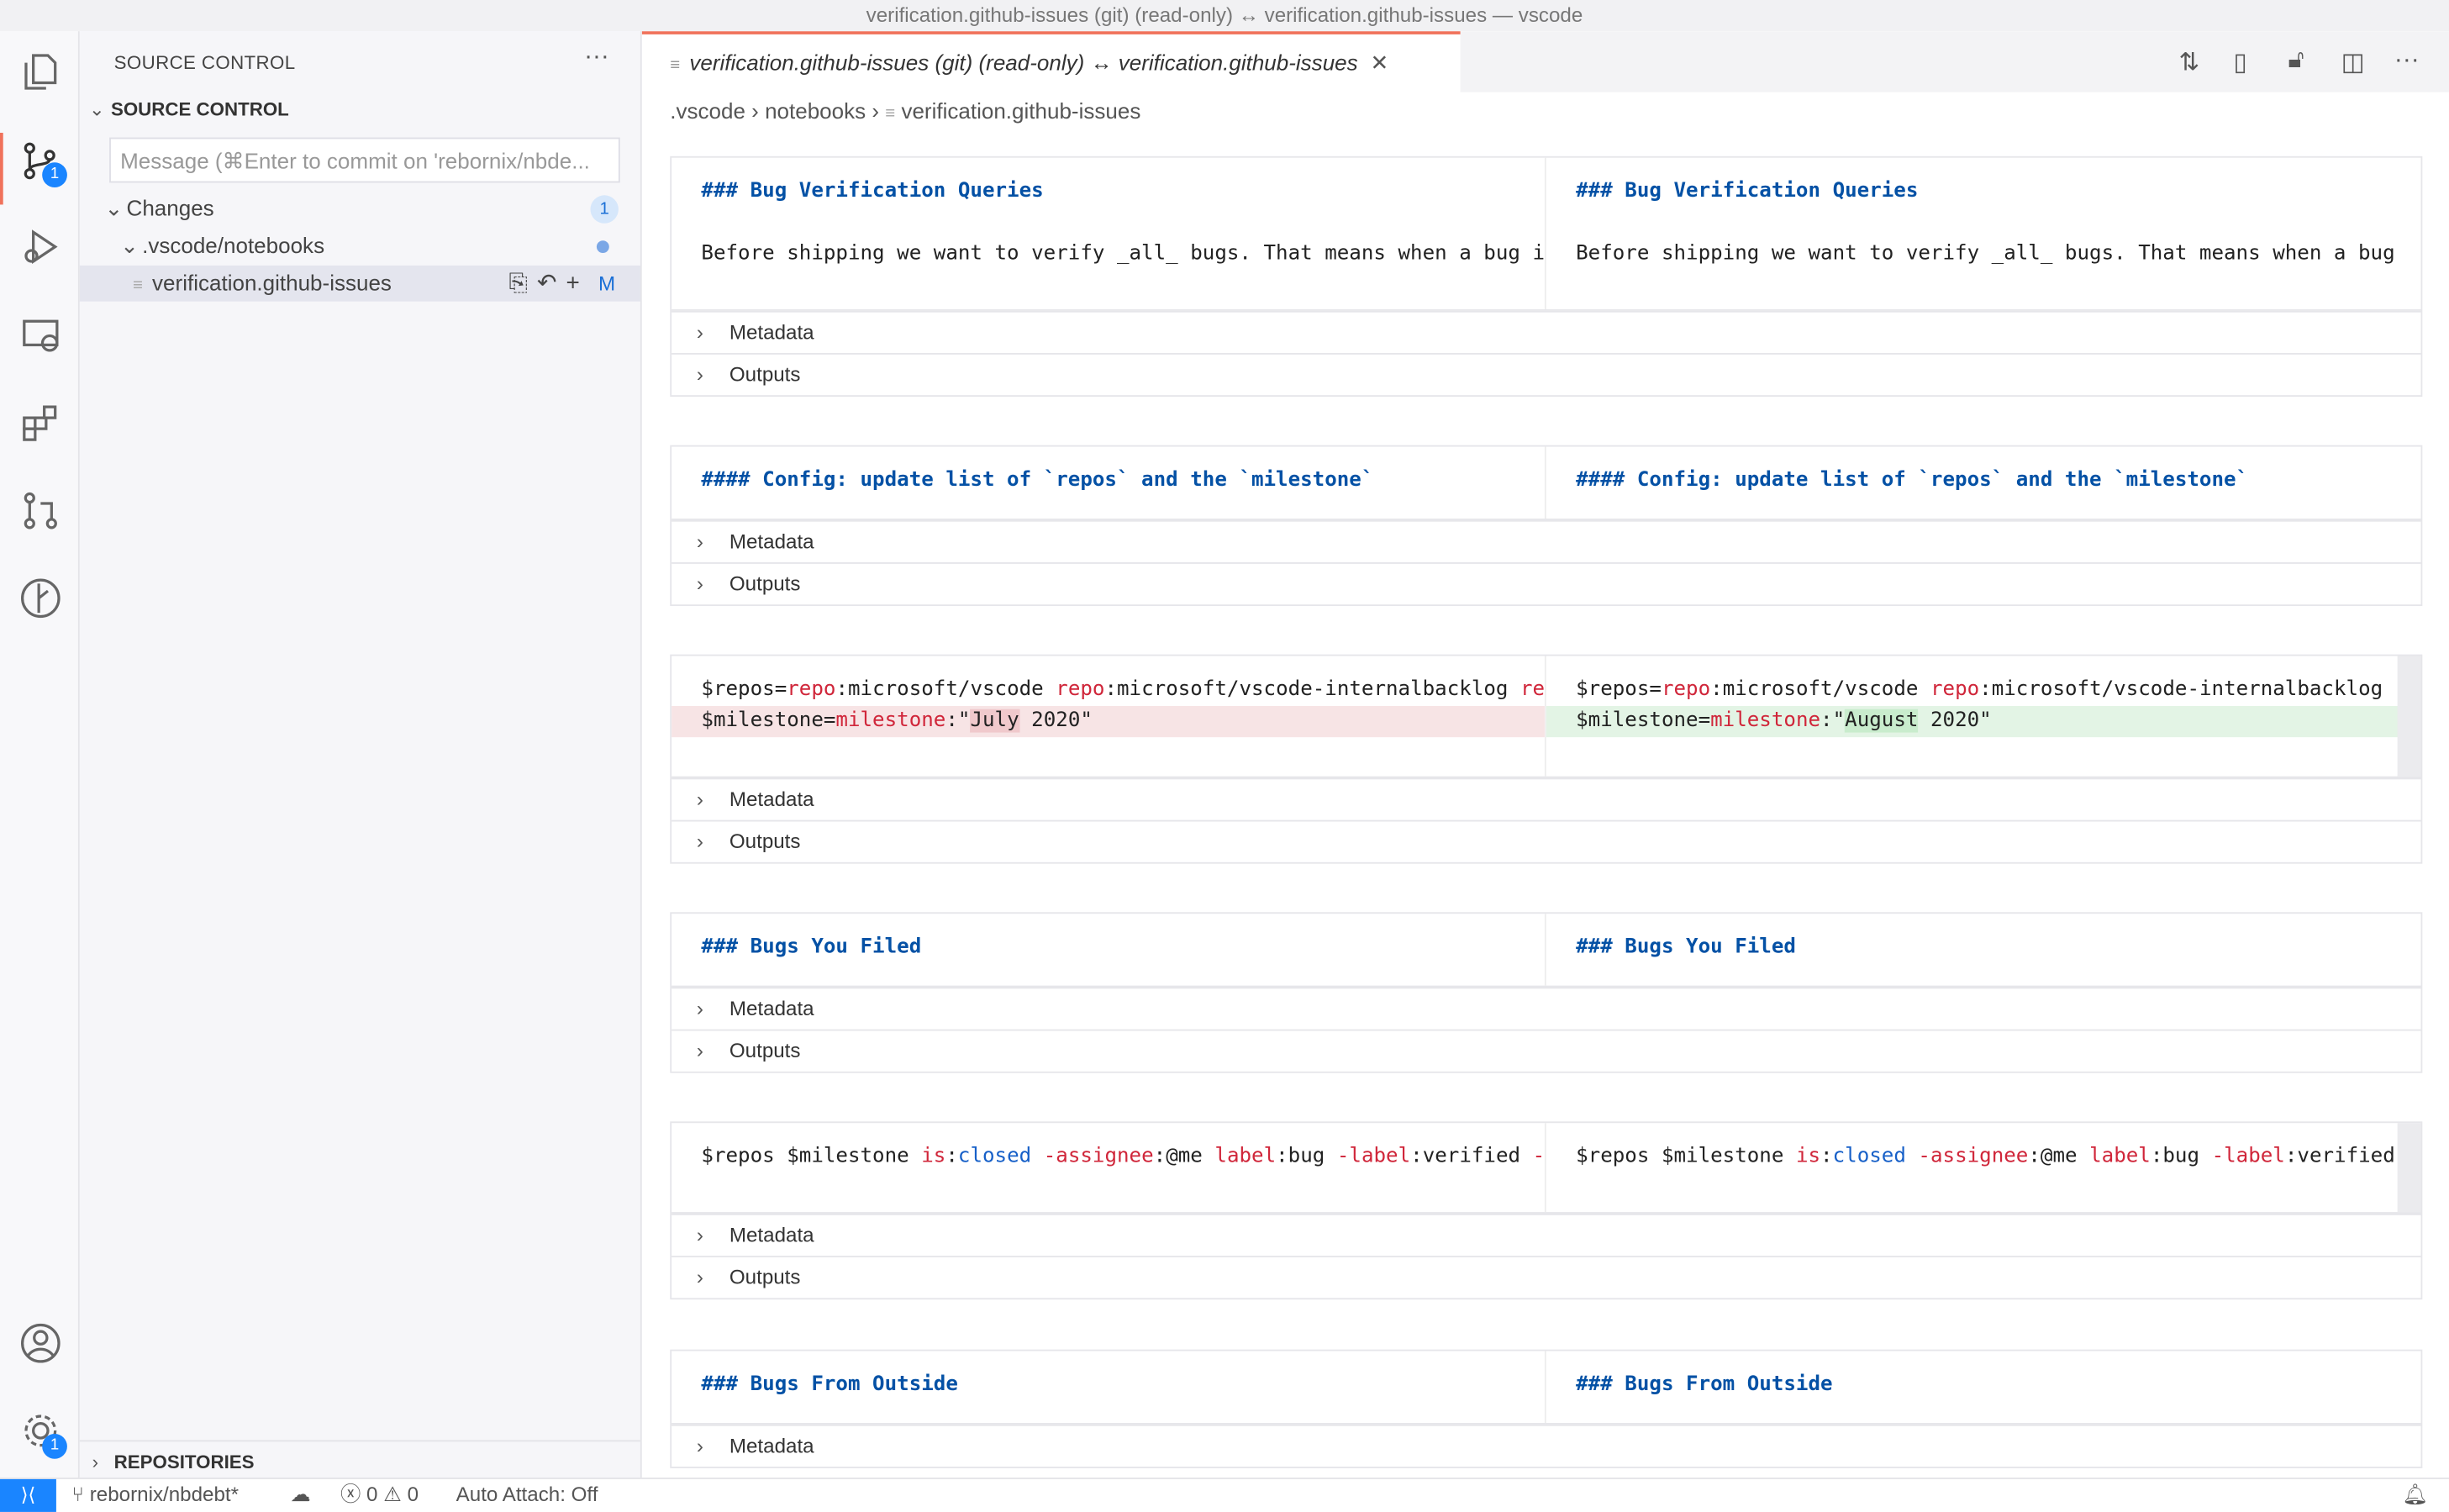 Image resolution: width=2449 pixels, height=1512 pixels. Describe the element at coordinates (189, 109) in the screenshot. I see `section-header: ⌄ SOURCE CONTROL` at that location.